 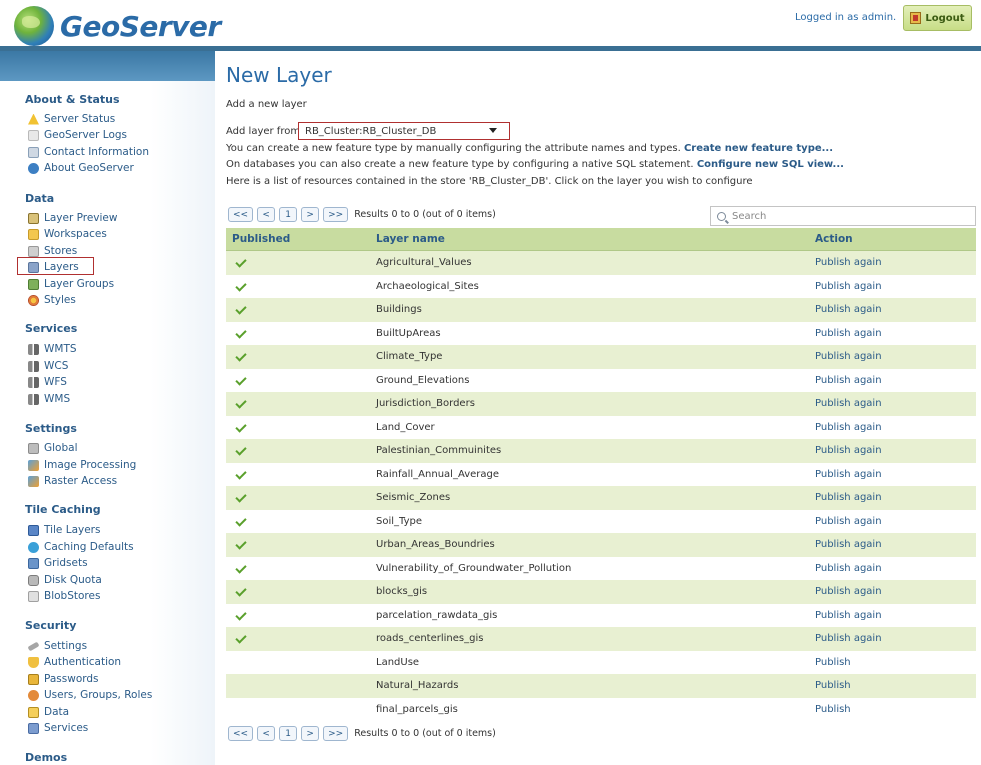 What do you see at coordinates (894, 239) in the screenshot?
I see `column-header-action: Action` at bounding box center [894, 239].